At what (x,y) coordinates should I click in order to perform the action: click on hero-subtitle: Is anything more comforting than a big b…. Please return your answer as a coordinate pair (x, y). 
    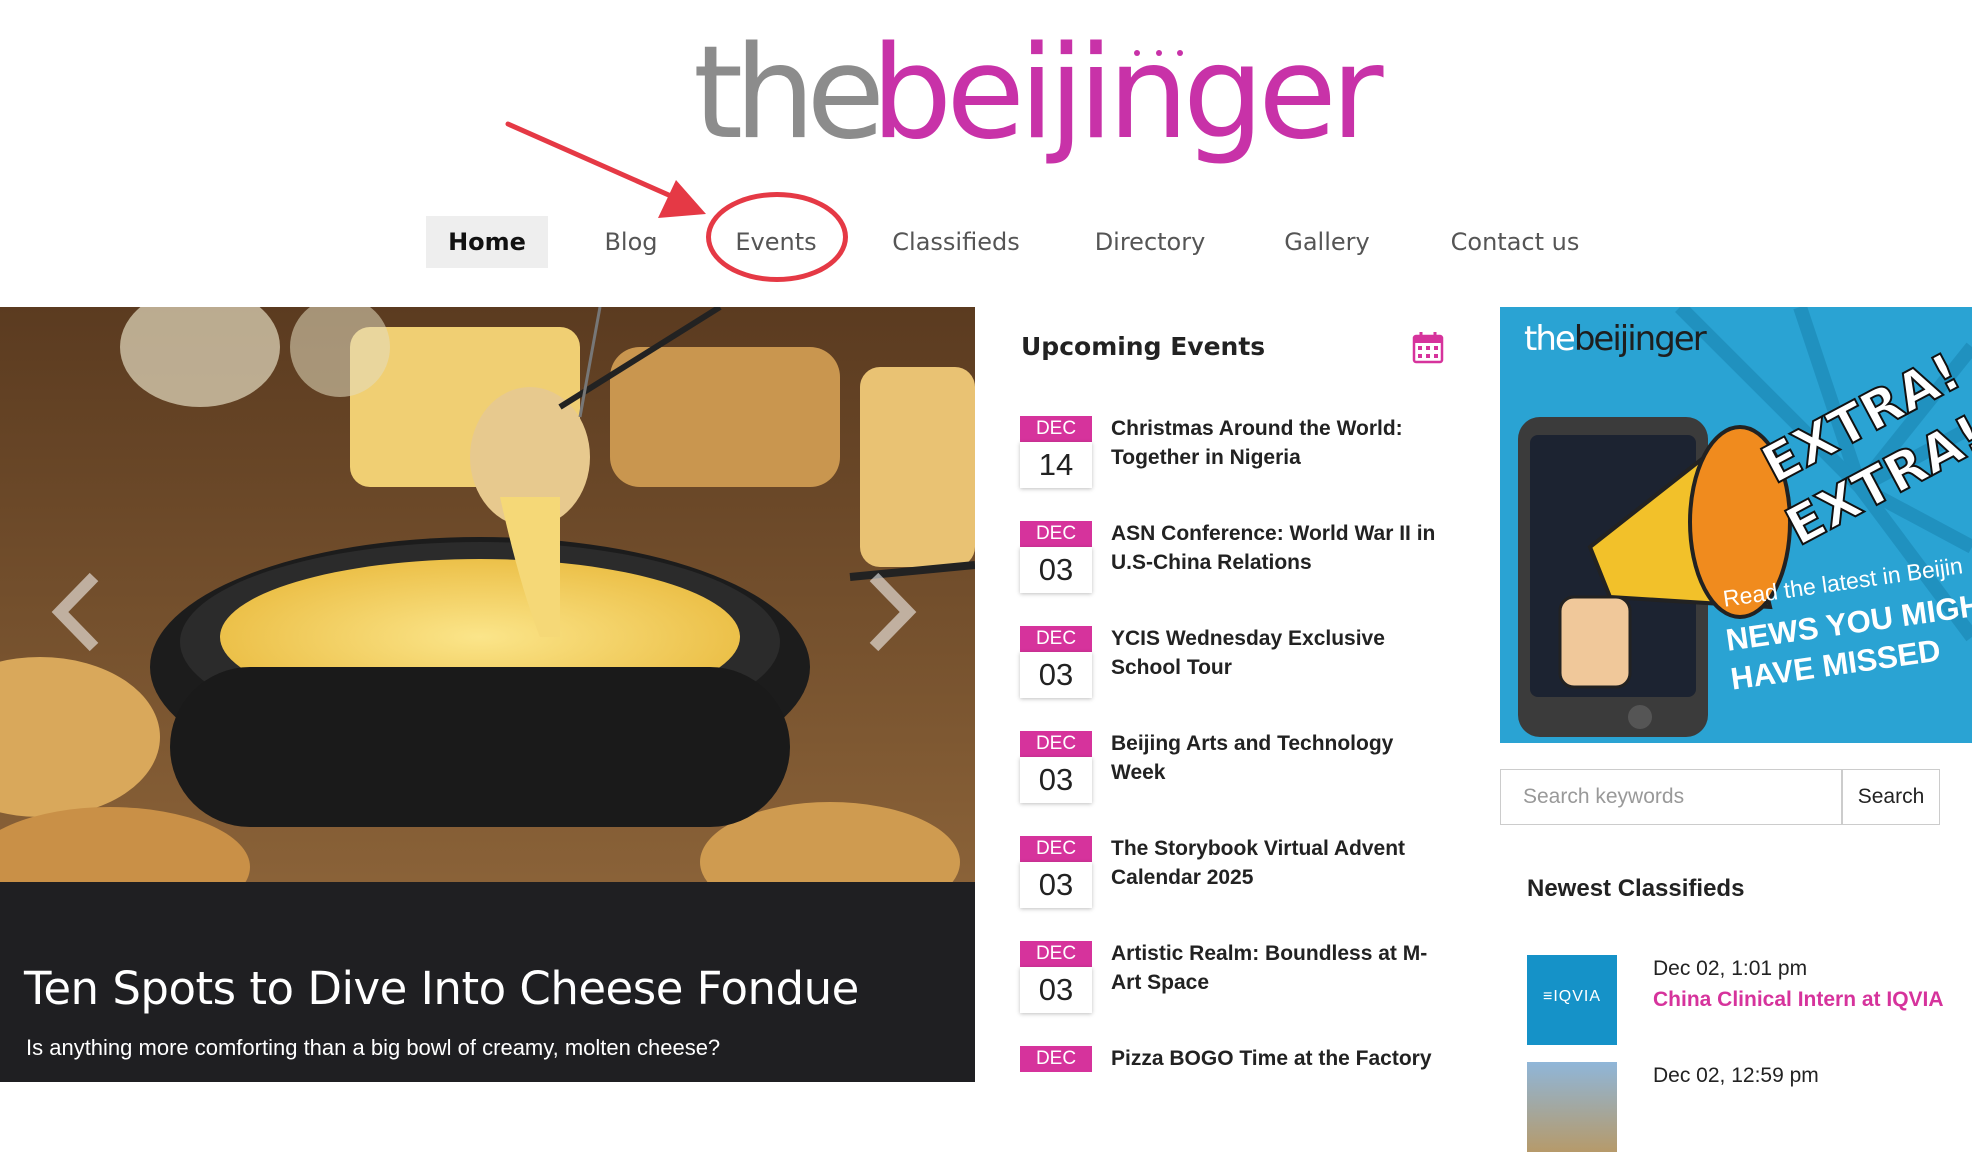
    Looking at the image, I should click on (373, 1047).